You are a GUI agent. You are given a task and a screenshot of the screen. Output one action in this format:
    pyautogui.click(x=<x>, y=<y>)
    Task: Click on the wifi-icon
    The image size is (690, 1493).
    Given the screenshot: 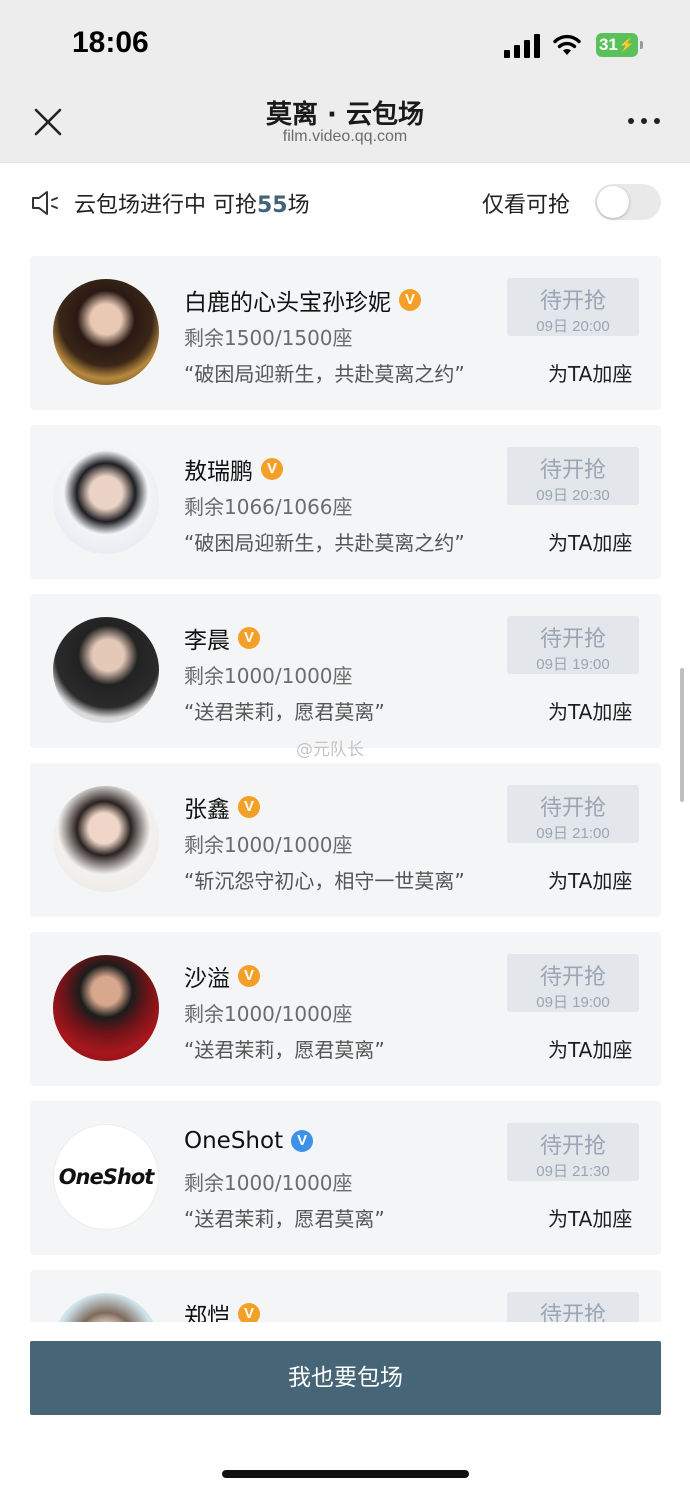 What is the action you would take?
    pyautogui.click(x=567, y=44)
    